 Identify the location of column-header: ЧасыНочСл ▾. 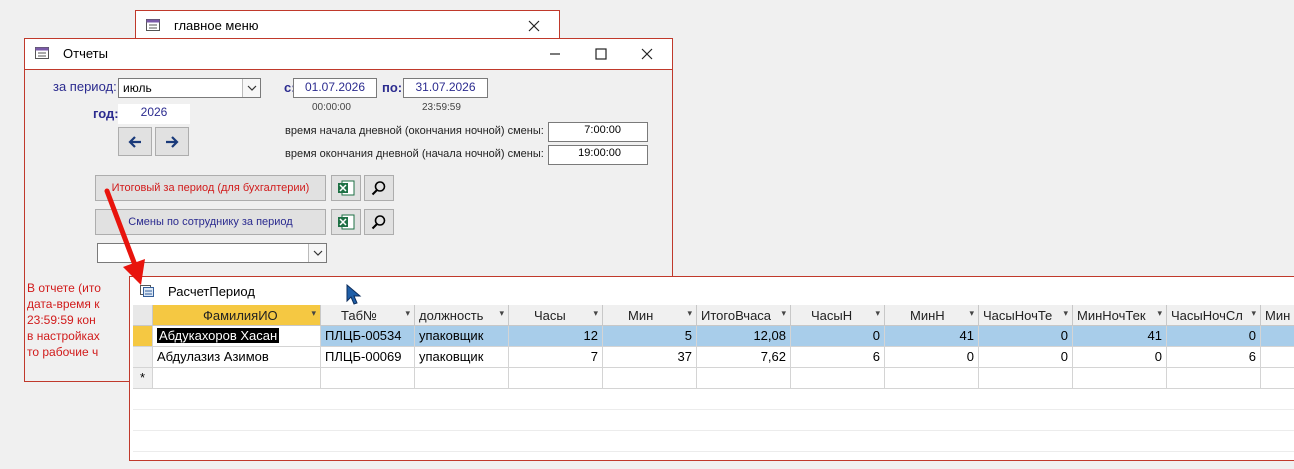
(1214, 315).